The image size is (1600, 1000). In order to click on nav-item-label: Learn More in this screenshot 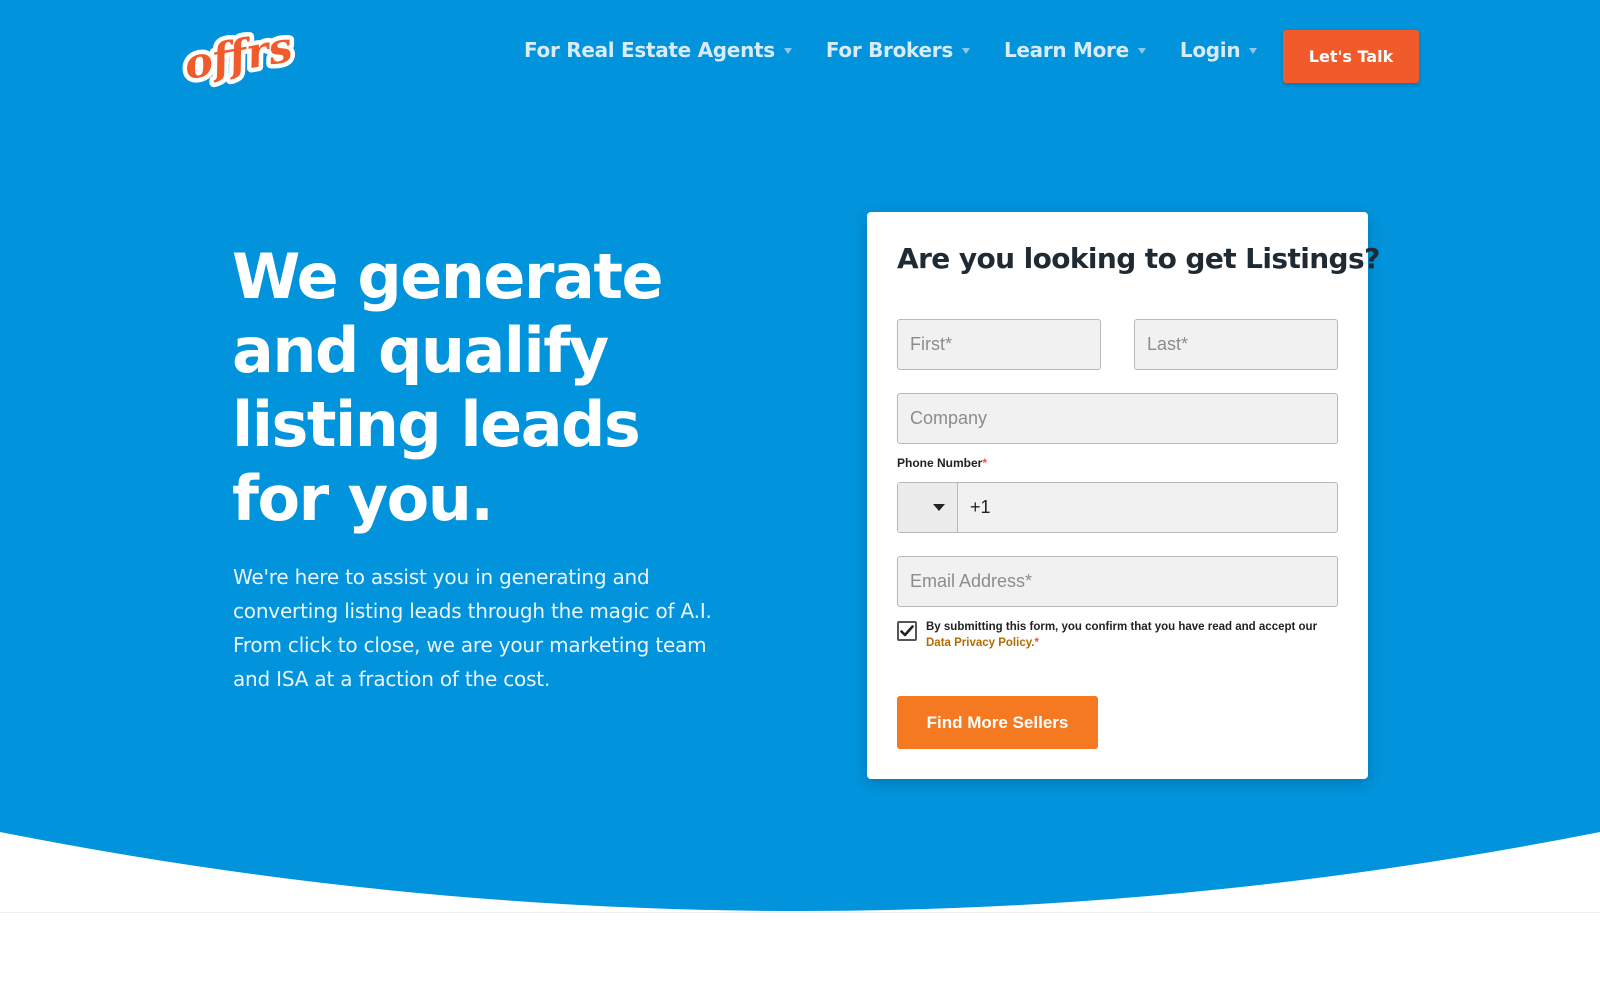, I will do `click(1066, 50)`.